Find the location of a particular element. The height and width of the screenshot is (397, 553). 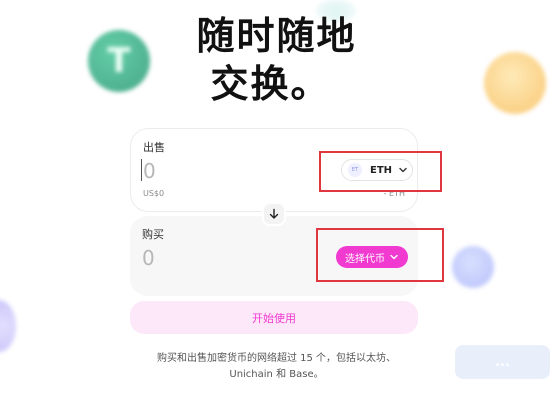

annotation-highlight-eth-selector is located at coordinates (380, 171).